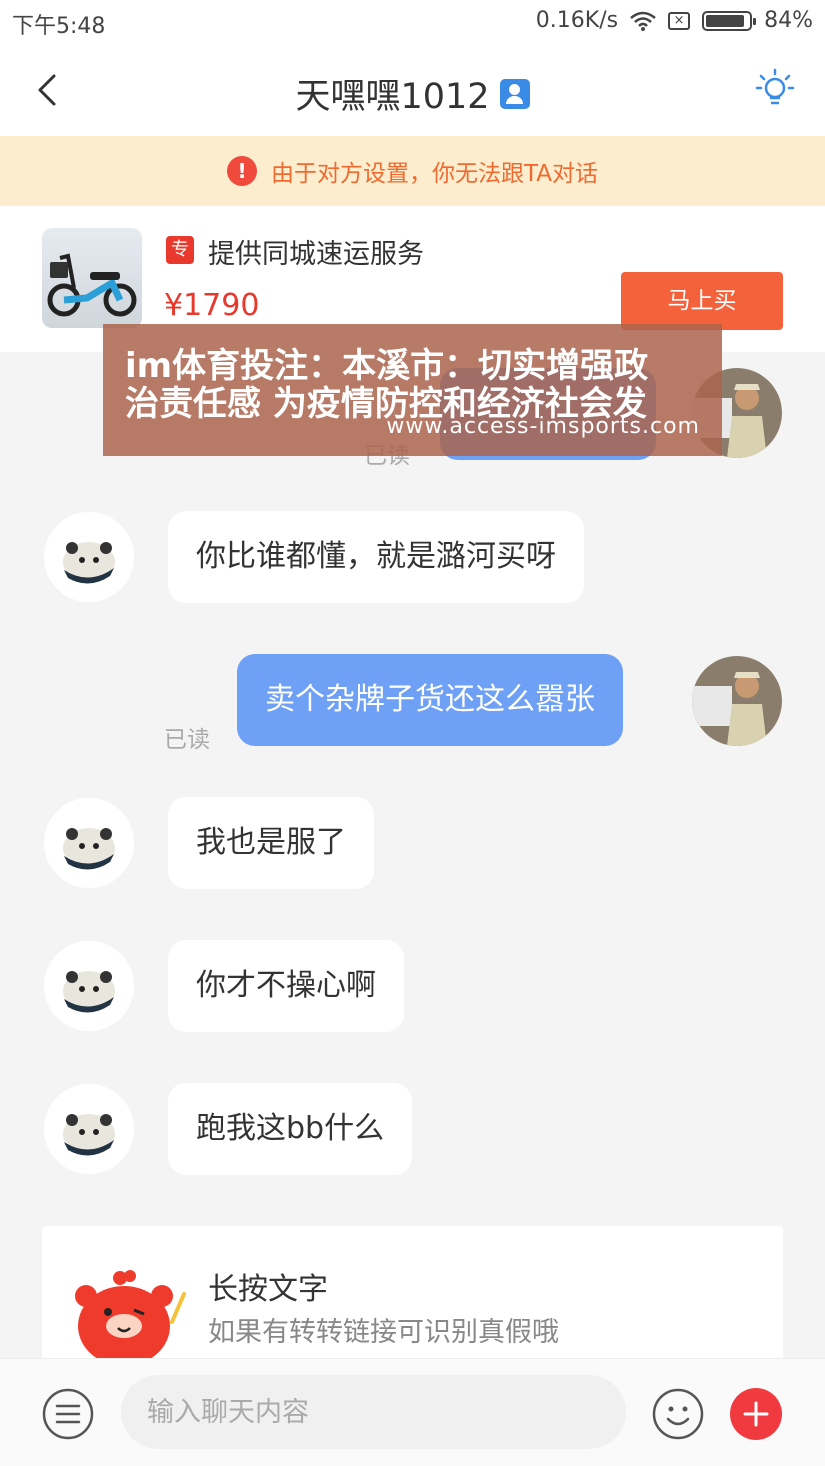 Image resolution: width=825 pixels, height=1466 pixels. I want to click on my-message-bubble: 卖个杂牌子货还这么嚣张, so click(430, 700).